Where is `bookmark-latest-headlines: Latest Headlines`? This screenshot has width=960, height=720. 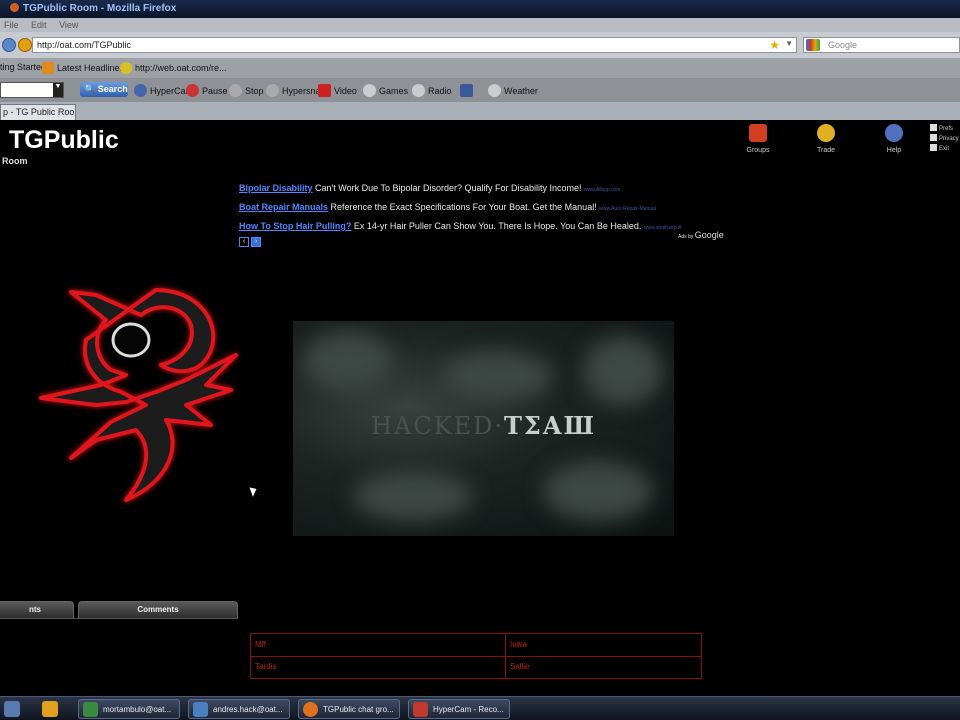
bookmark-latest-headlines: Latest Headlines is located at coordinates (83, 68).